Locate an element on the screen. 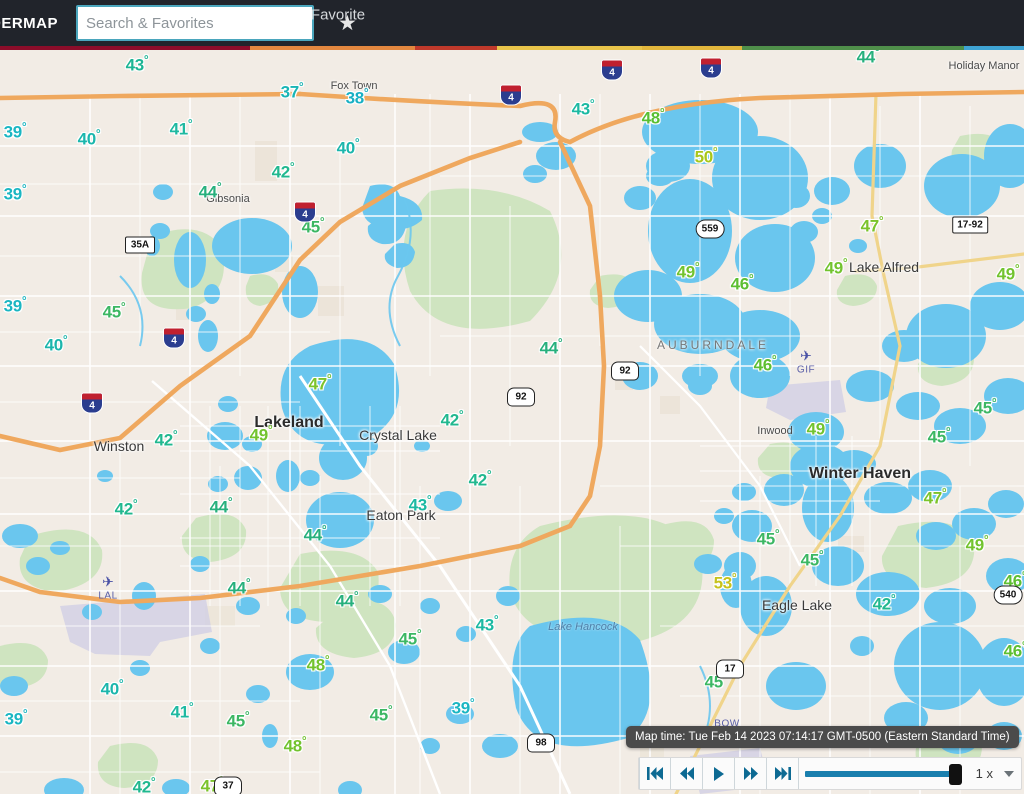 Image resolution: width=1024 pixels, height=794 pixels. skip-back-icon is located at coordinates (654, 773).